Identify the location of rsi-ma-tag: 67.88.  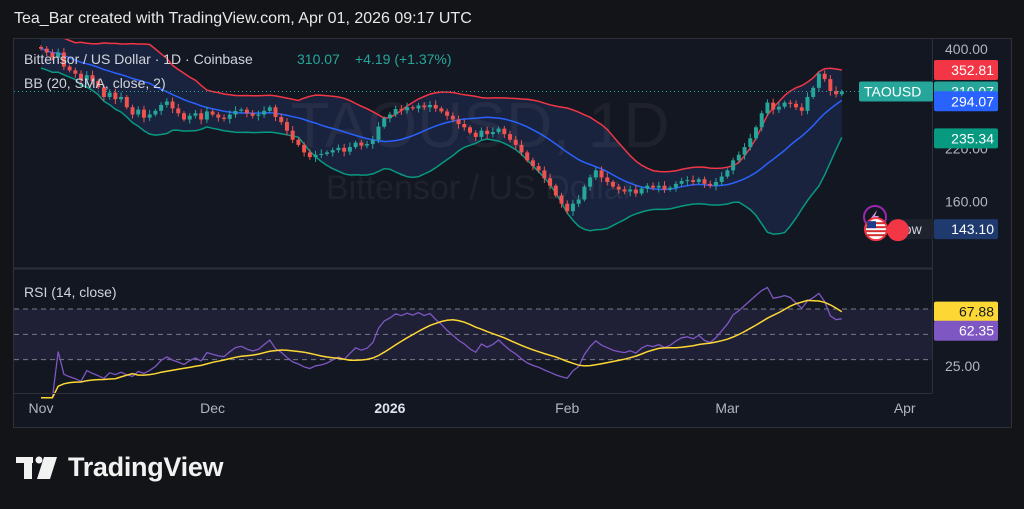
(976, 312).